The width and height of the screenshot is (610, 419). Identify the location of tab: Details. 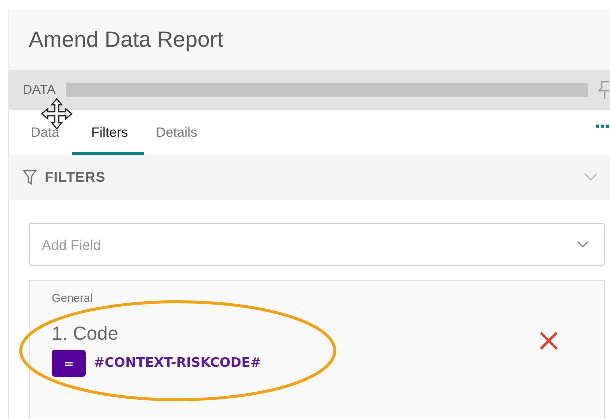
(177, 132).